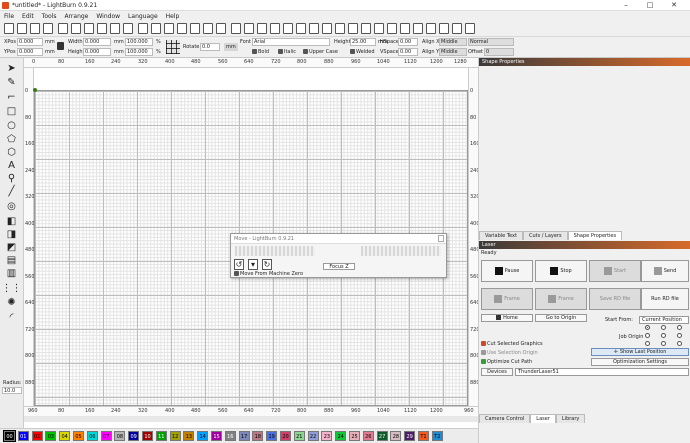 The image size is (690, 443). Describe the element at coordinates (470, 28) in the screenshot. I see `array-icon` at that location.